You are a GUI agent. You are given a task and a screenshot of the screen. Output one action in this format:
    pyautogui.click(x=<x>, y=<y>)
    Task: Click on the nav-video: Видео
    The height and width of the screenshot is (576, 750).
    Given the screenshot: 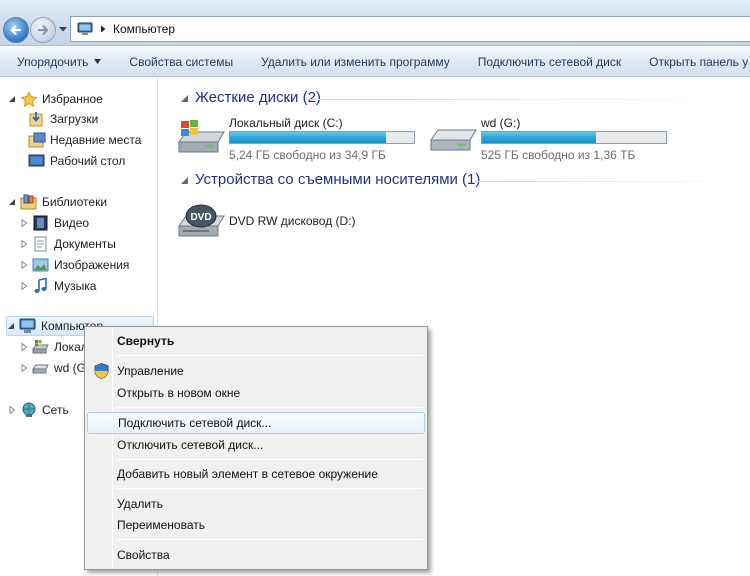 What is the action you would take?
    pyautogui.click(x=54, y=223)
    